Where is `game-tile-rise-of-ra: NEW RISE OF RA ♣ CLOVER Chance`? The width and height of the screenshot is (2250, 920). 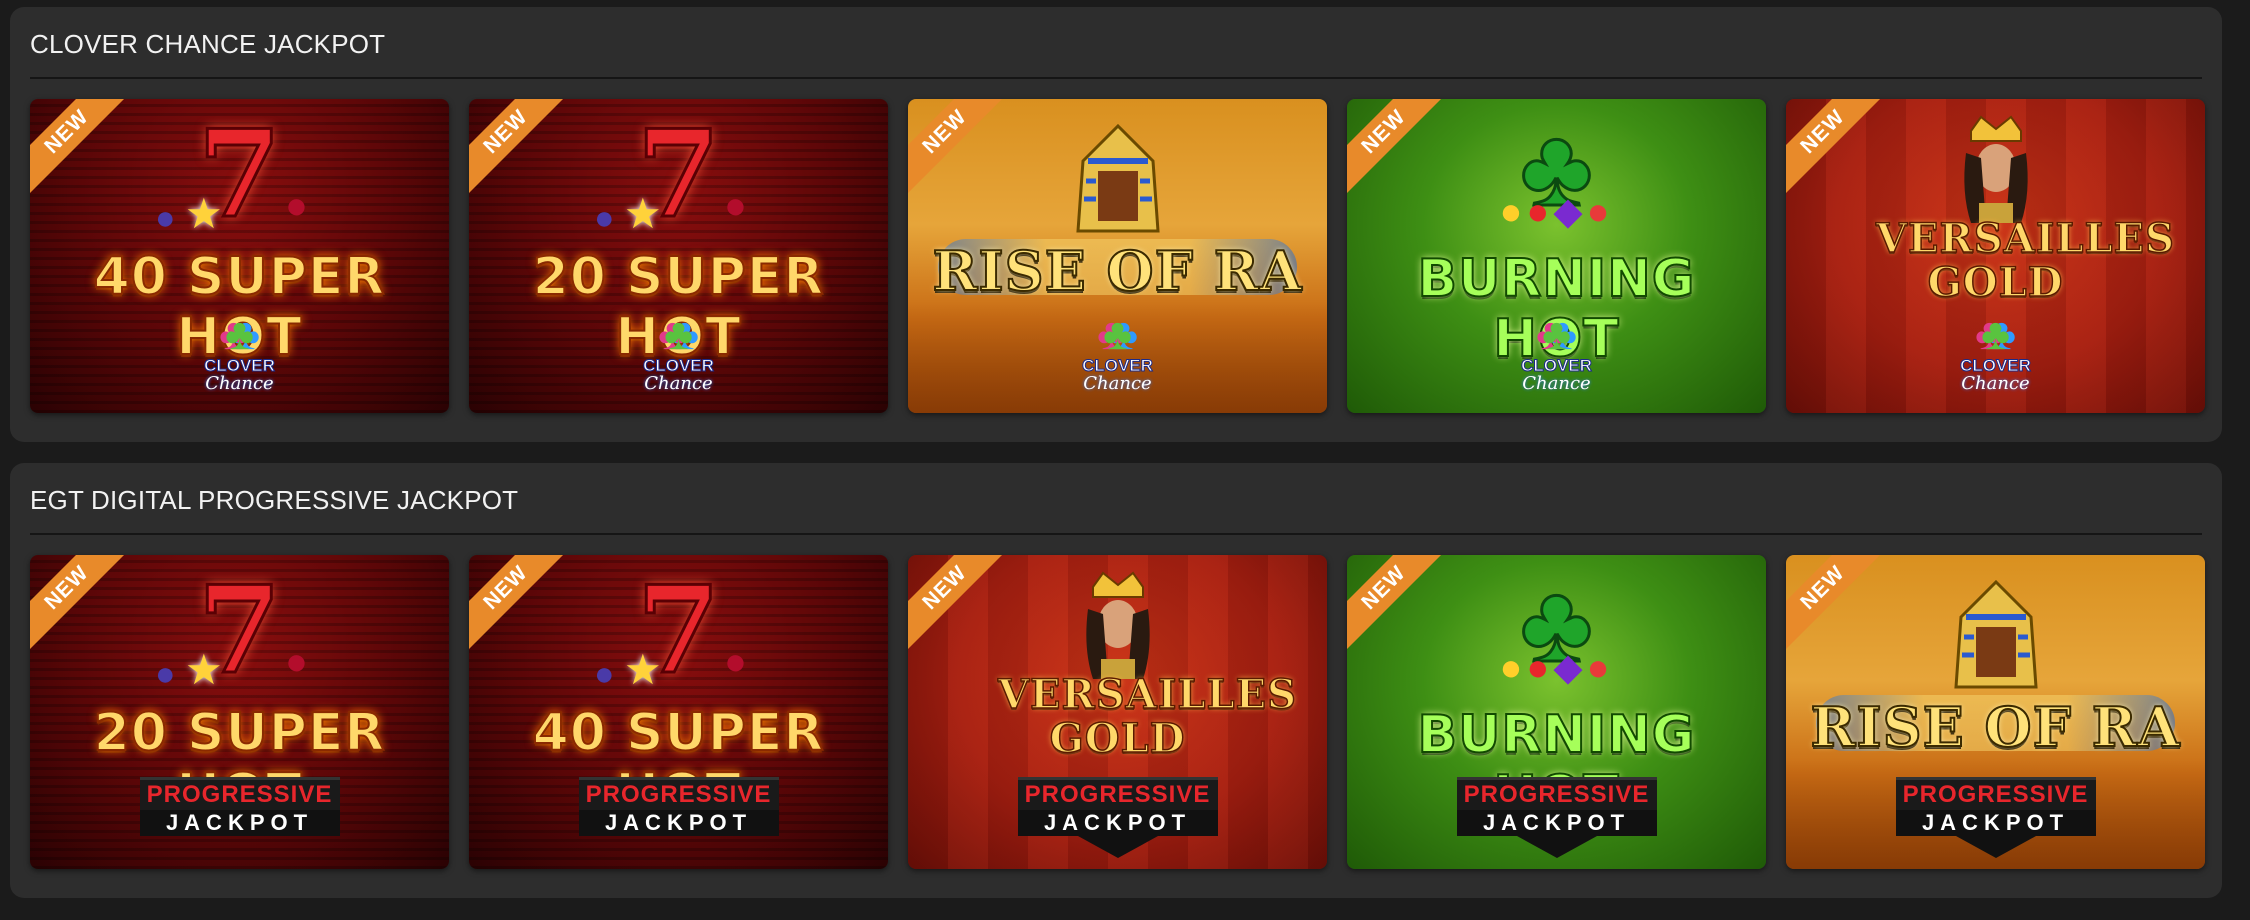 game-tile-rise-of-ra: NEW RISE OF RA ♣ CLOVER Chance is located at coordinates (1117, 256).